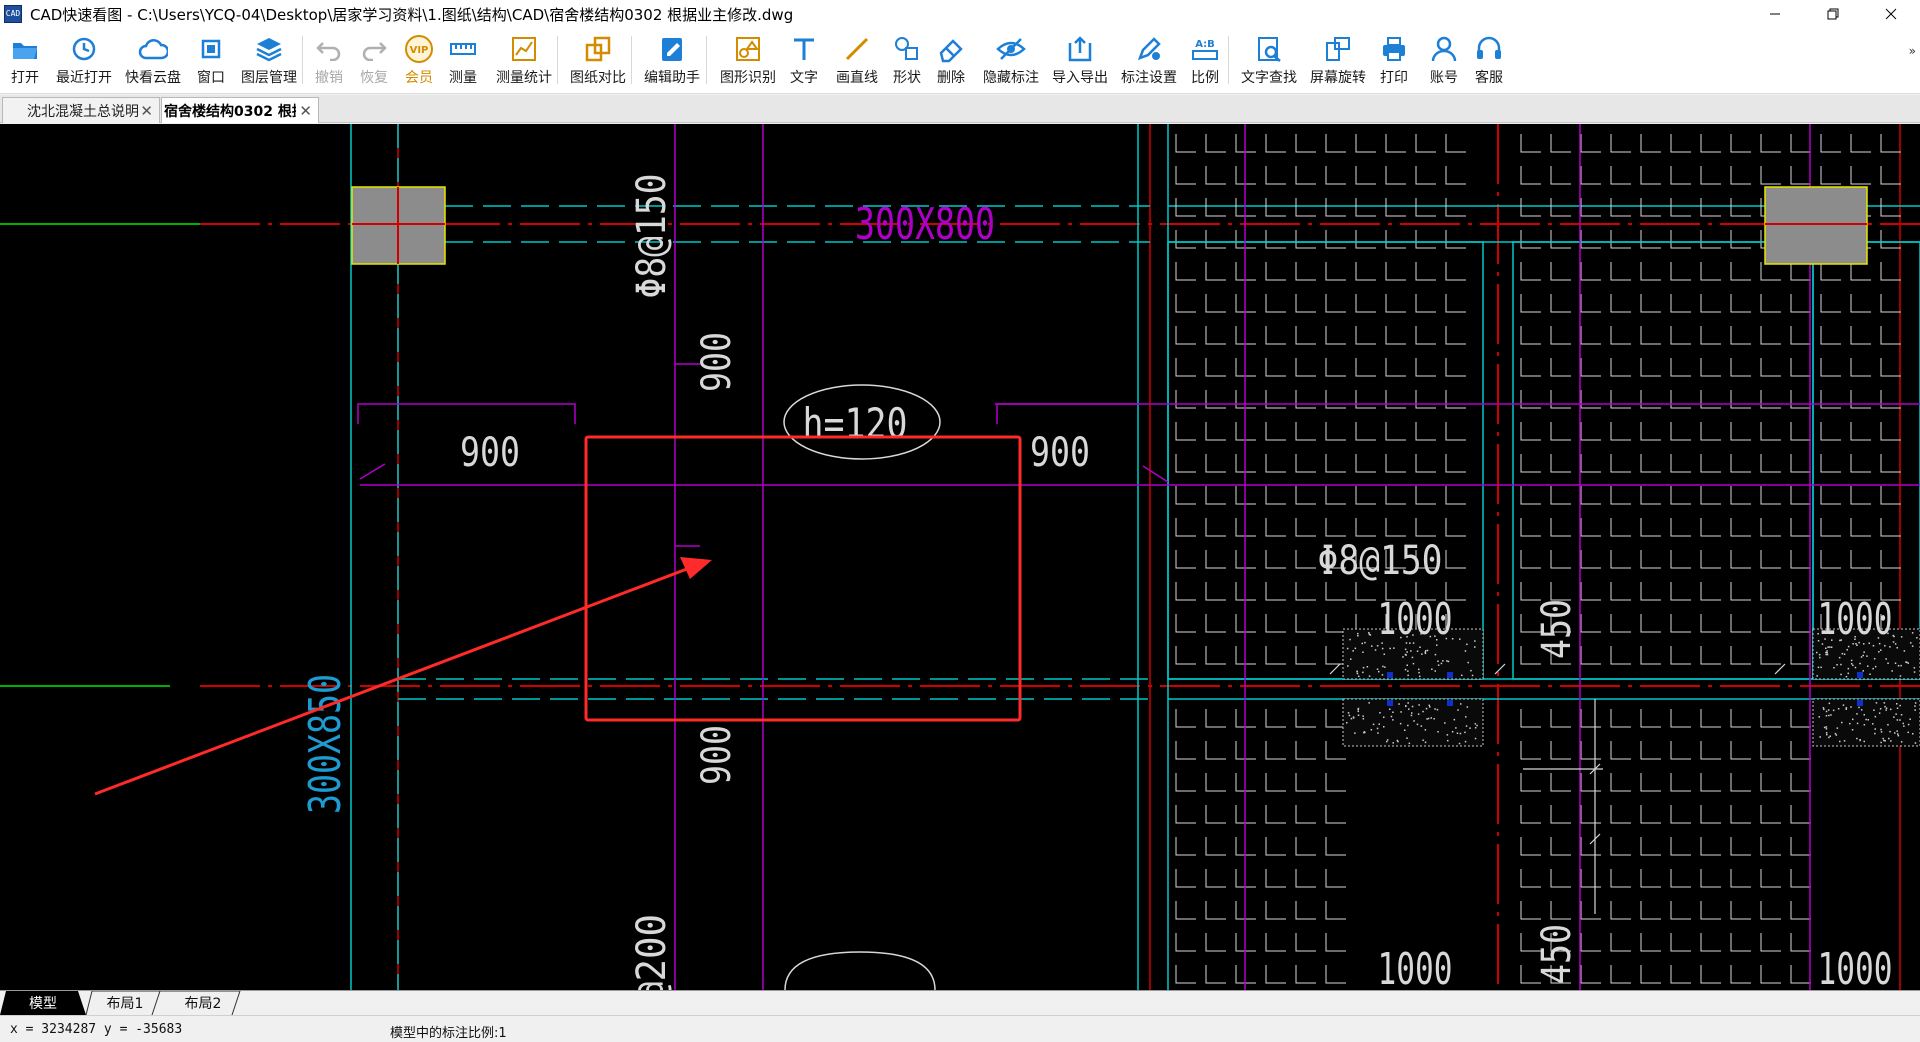  What do you see at coordinates (230, 111) in the screenshot?
I see `tab-label: 宿舍楼结构0302 根据-` at bounding box center [230, 111].